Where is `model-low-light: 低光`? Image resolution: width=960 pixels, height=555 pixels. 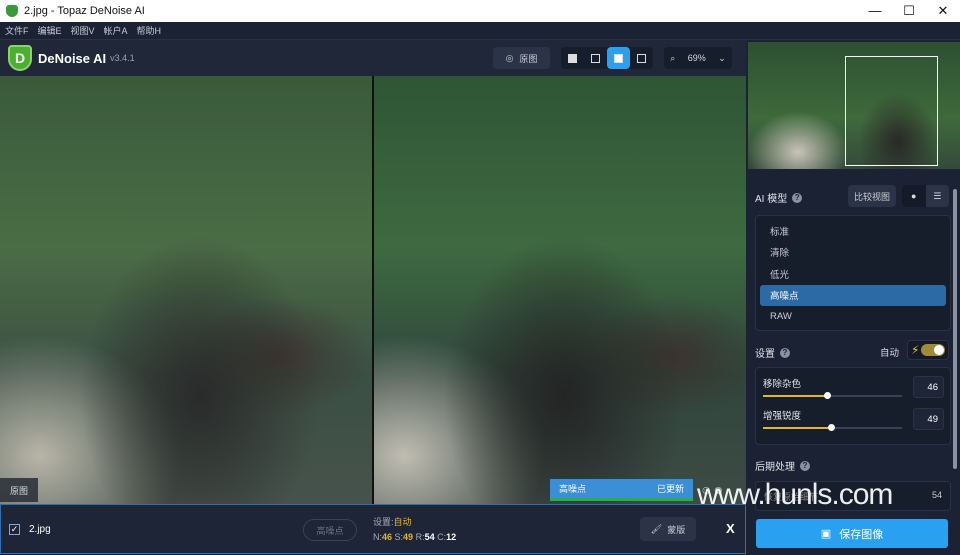
model-low-light: 低光 is located at coordinates (853, 274).